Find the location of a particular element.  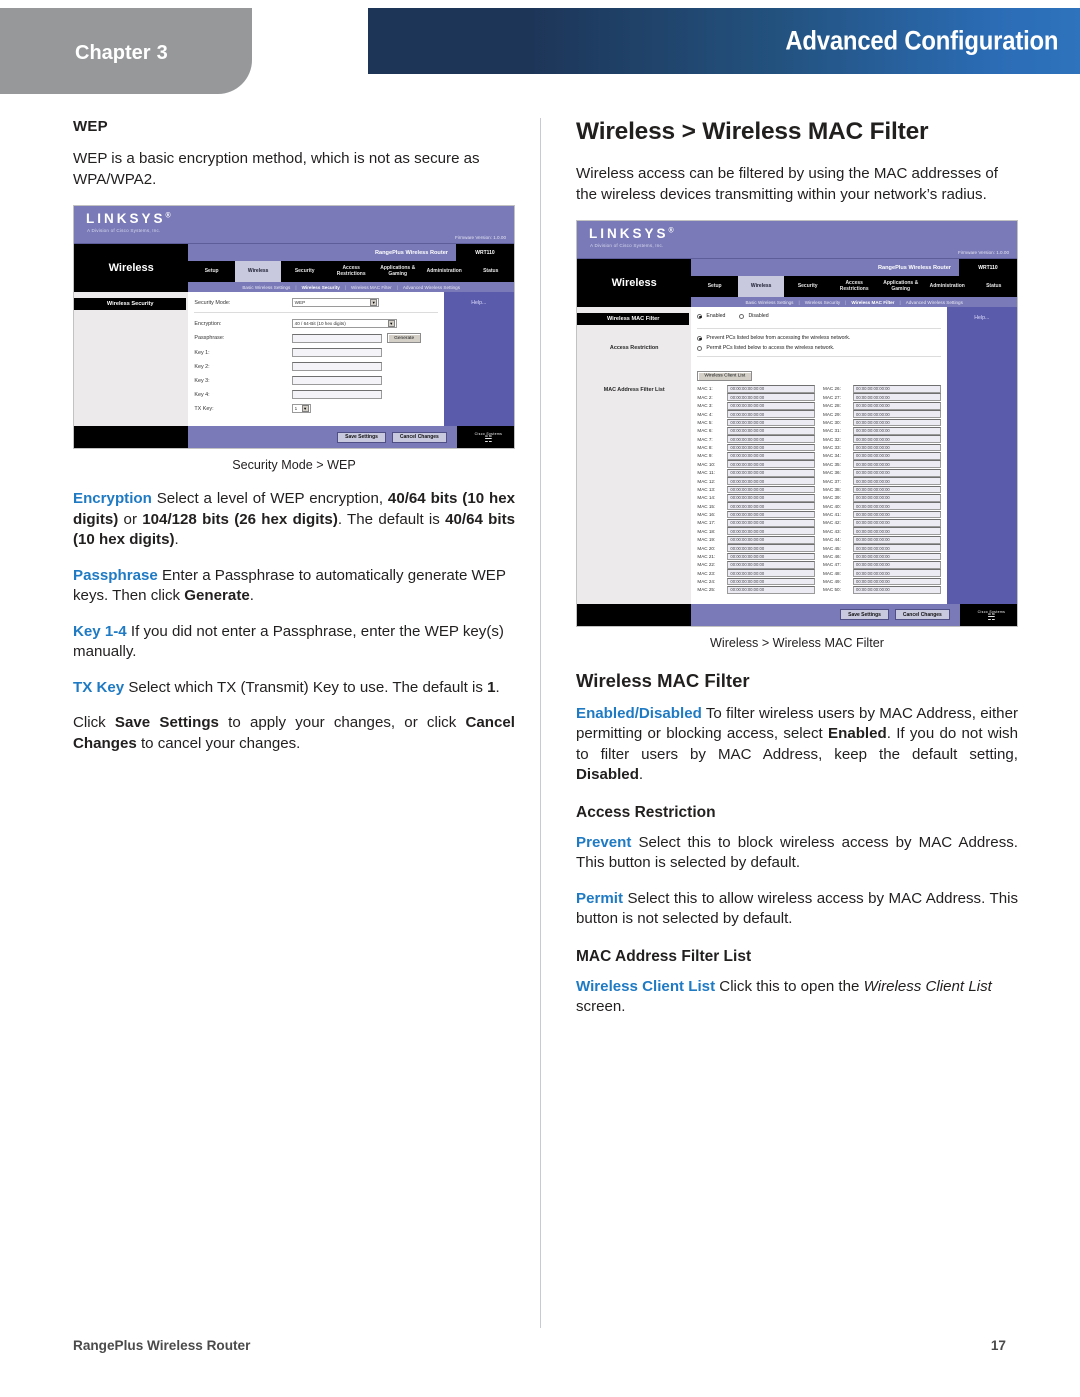

radio-disabled: Disabled is located at coordinates (754, 316).